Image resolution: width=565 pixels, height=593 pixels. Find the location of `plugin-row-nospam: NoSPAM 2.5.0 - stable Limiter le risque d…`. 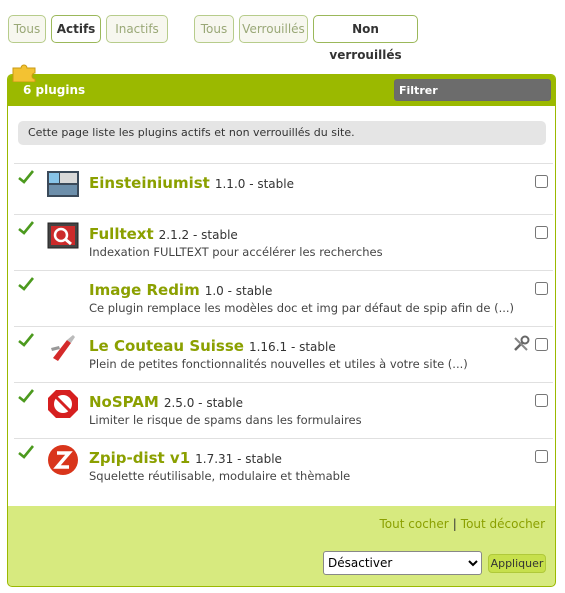

plugin-row-nospam: NoSPAM 2.5.0 - stable Limiter le risque d… is located at coordinates (283, 410).